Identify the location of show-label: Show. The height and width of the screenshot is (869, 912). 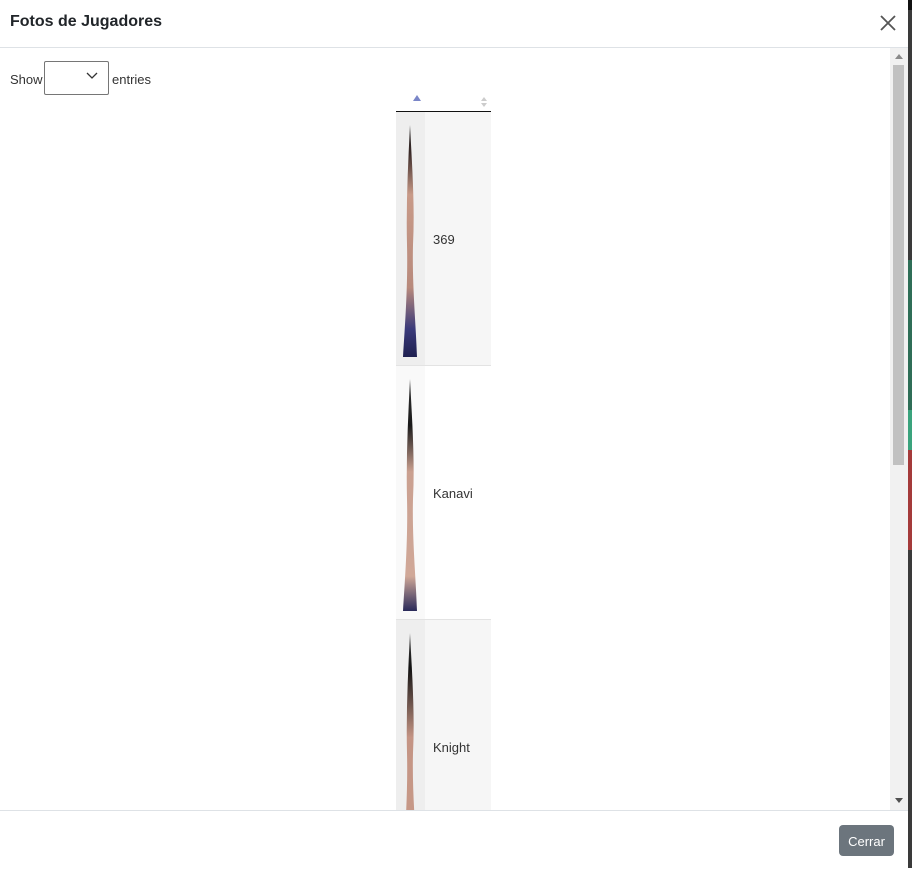
(26, 79).